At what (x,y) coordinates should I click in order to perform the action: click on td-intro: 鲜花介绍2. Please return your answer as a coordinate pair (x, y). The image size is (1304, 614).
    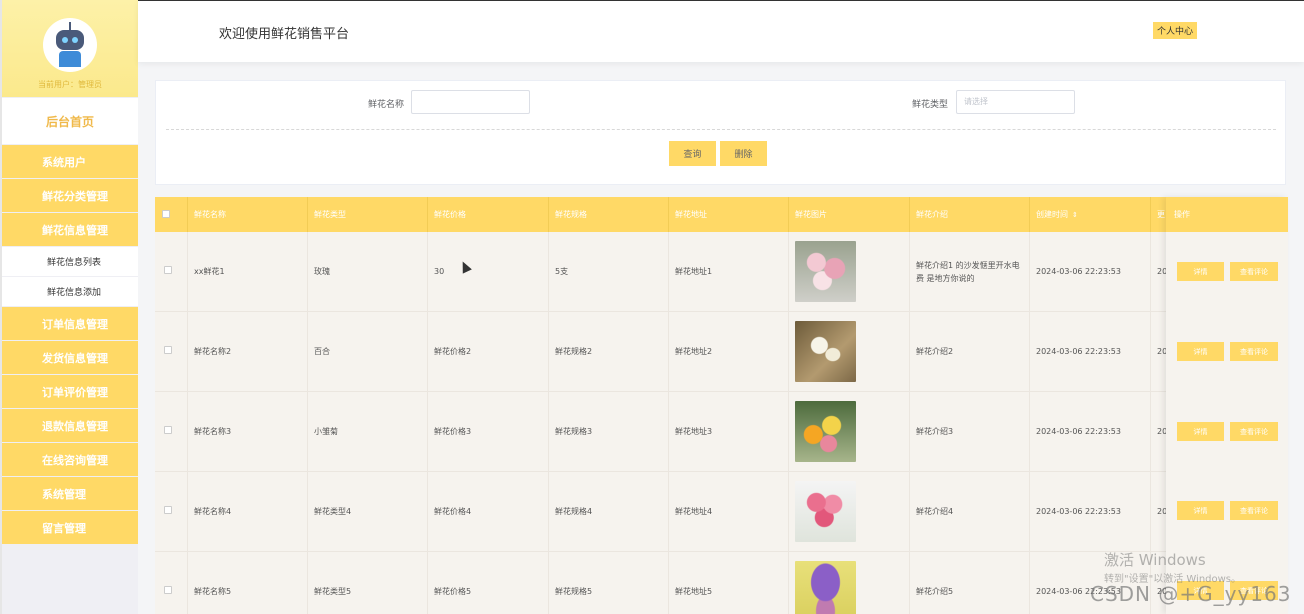
    Looking at the image, I should click on (970, 351).